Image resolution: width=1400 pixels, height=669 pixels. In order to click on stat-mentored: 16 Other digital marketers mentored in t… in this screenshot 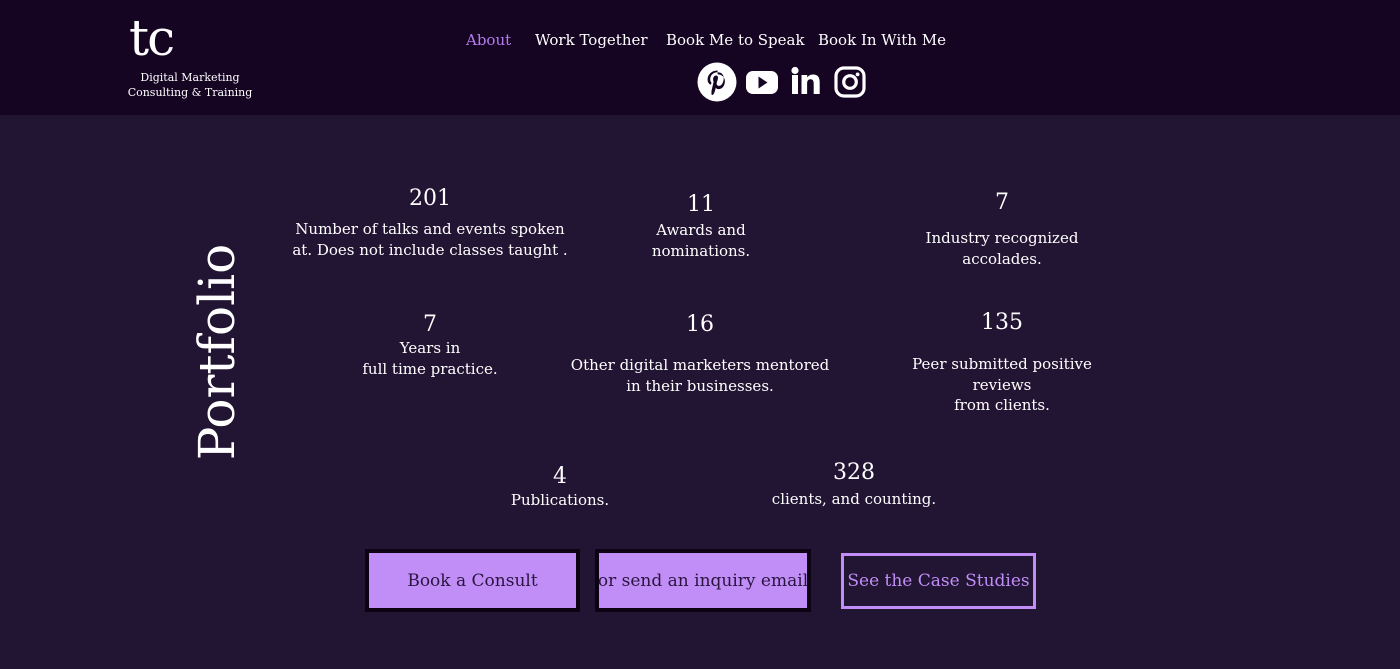, I will do `click(700, 354)`.